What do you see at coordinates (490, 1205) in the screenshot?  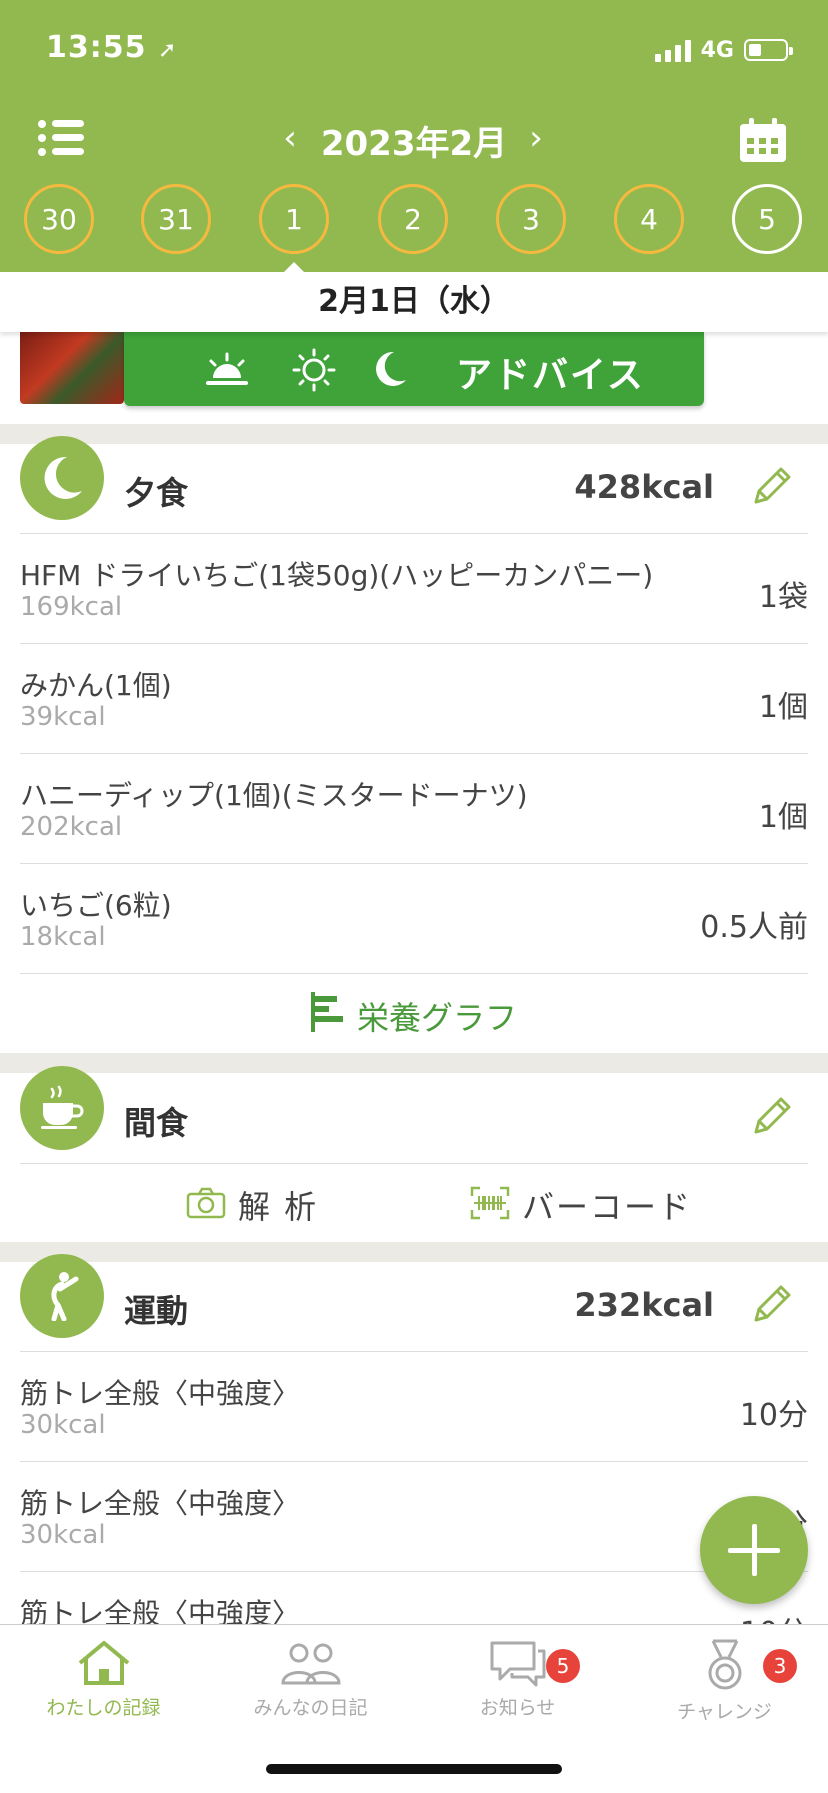 I see `barcode-scan-icon` at bounding box center [490, 1205].